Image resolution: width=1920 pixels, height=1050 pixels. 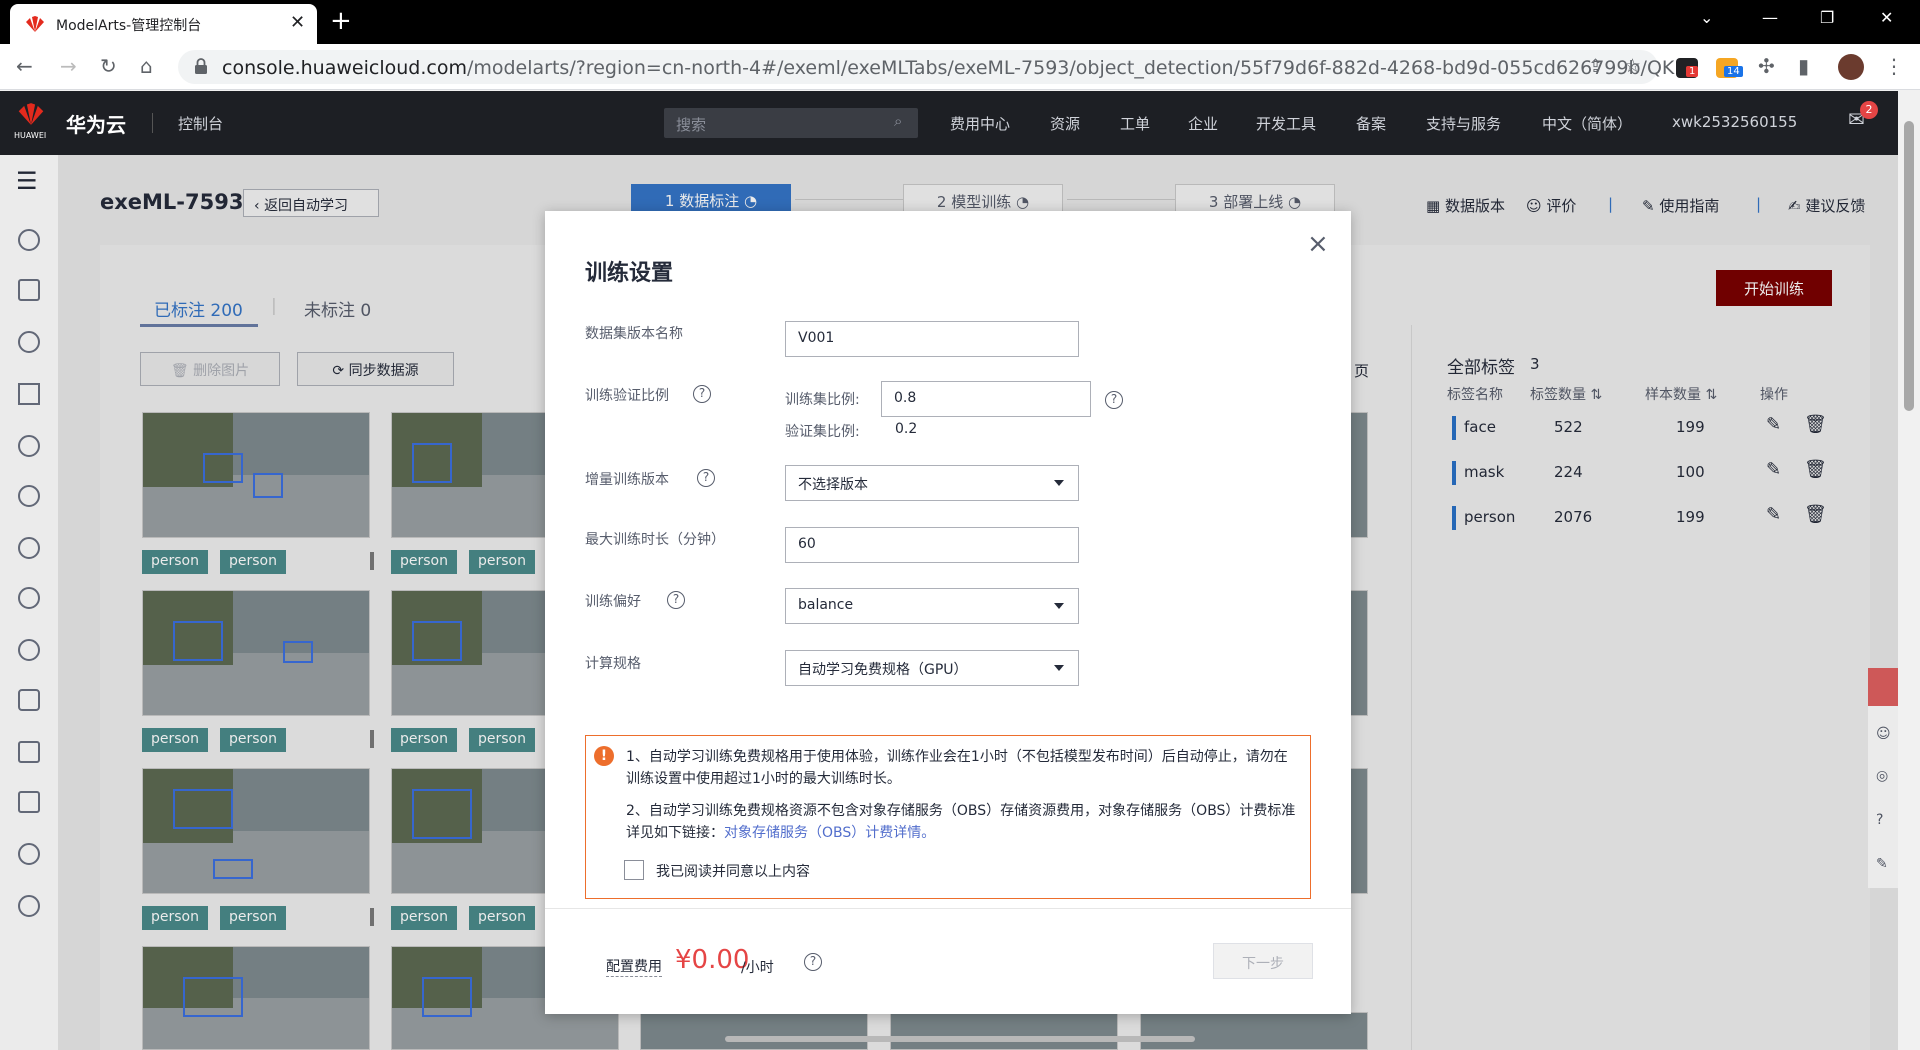 What do you see at coordinates (813, 962) in the screenshot?
I see `fee-help-icon: ?` at bounding box center [813, 962].